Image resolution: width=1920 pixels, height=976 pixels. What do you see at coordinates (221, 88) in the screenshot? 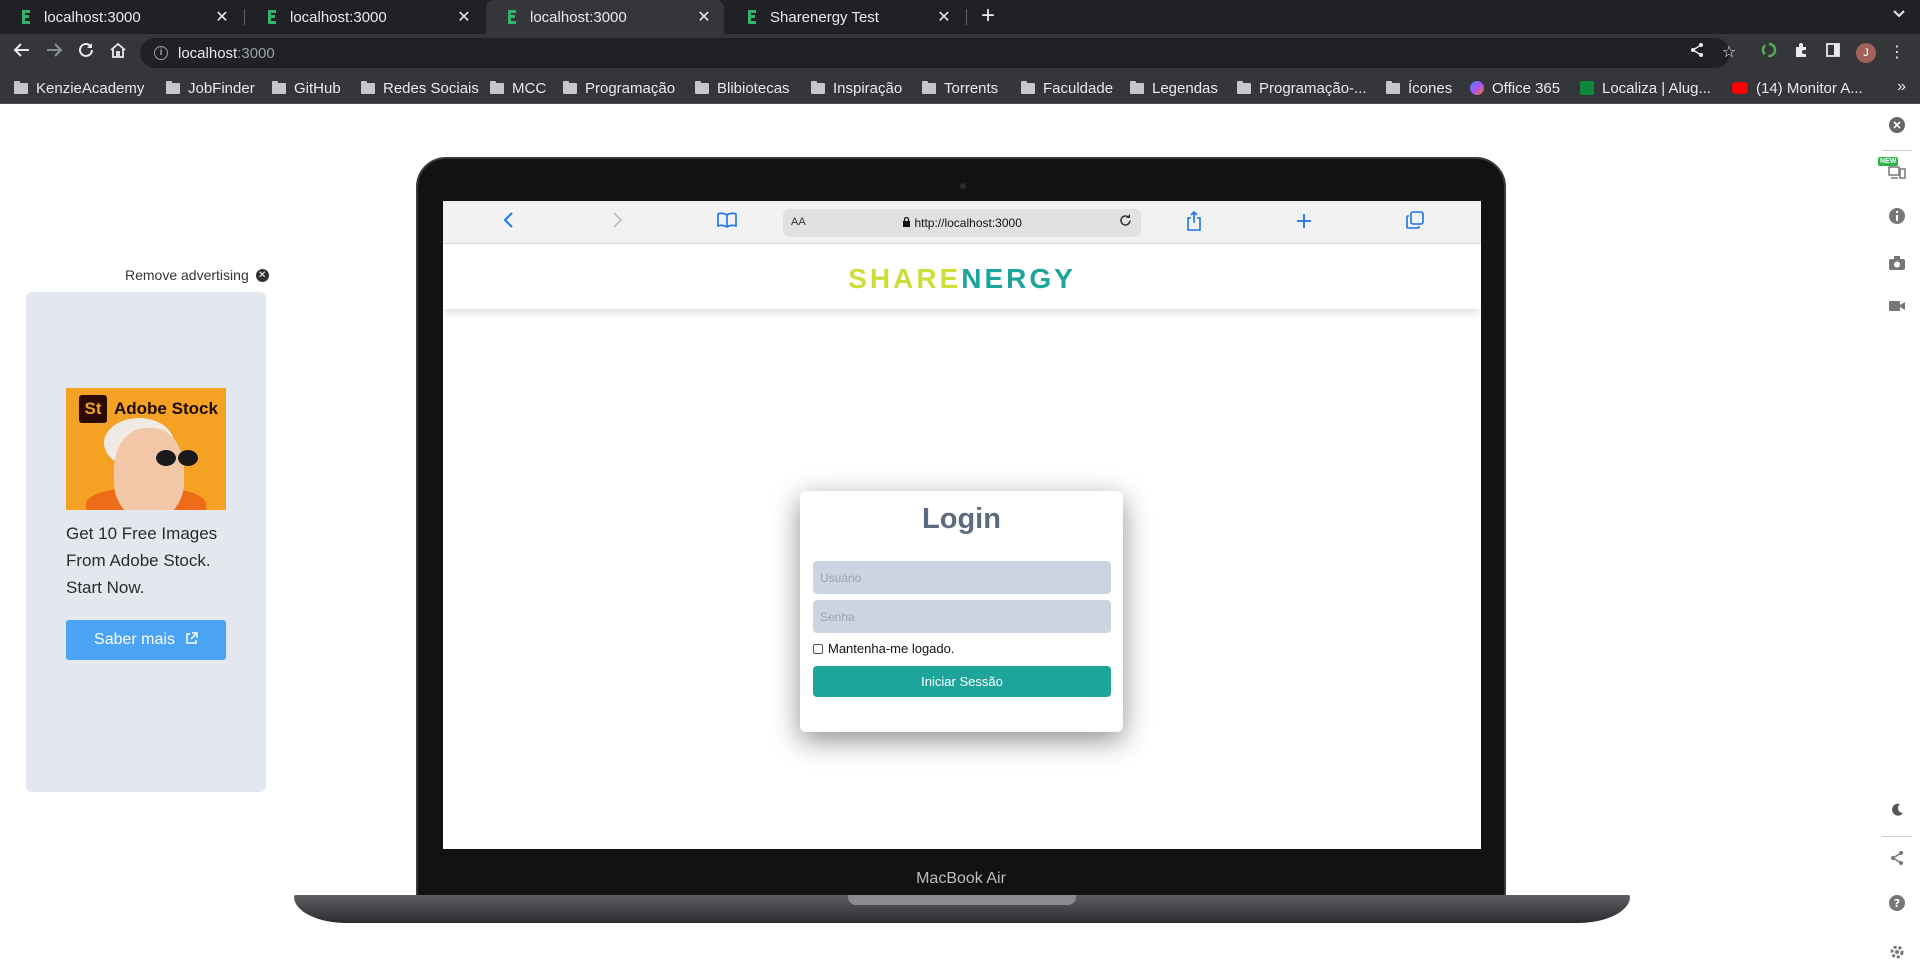
I see `bookmark-label: JobFinder` at bounding box center [221, 88].